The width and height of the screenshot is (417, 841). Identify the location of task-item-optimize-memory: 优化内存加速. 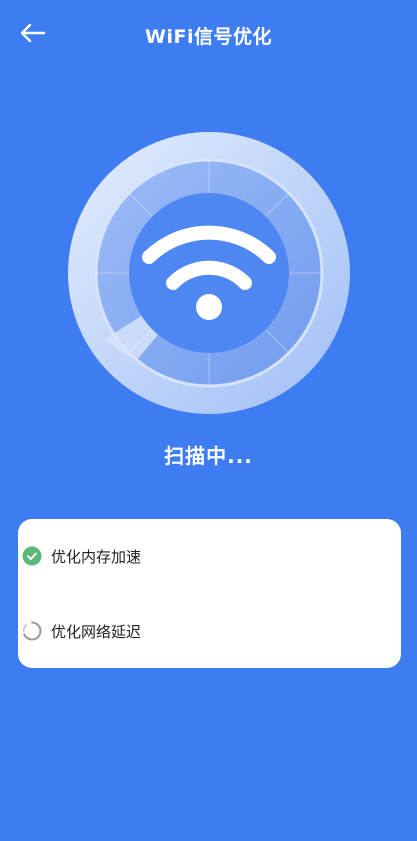
(81, 556).